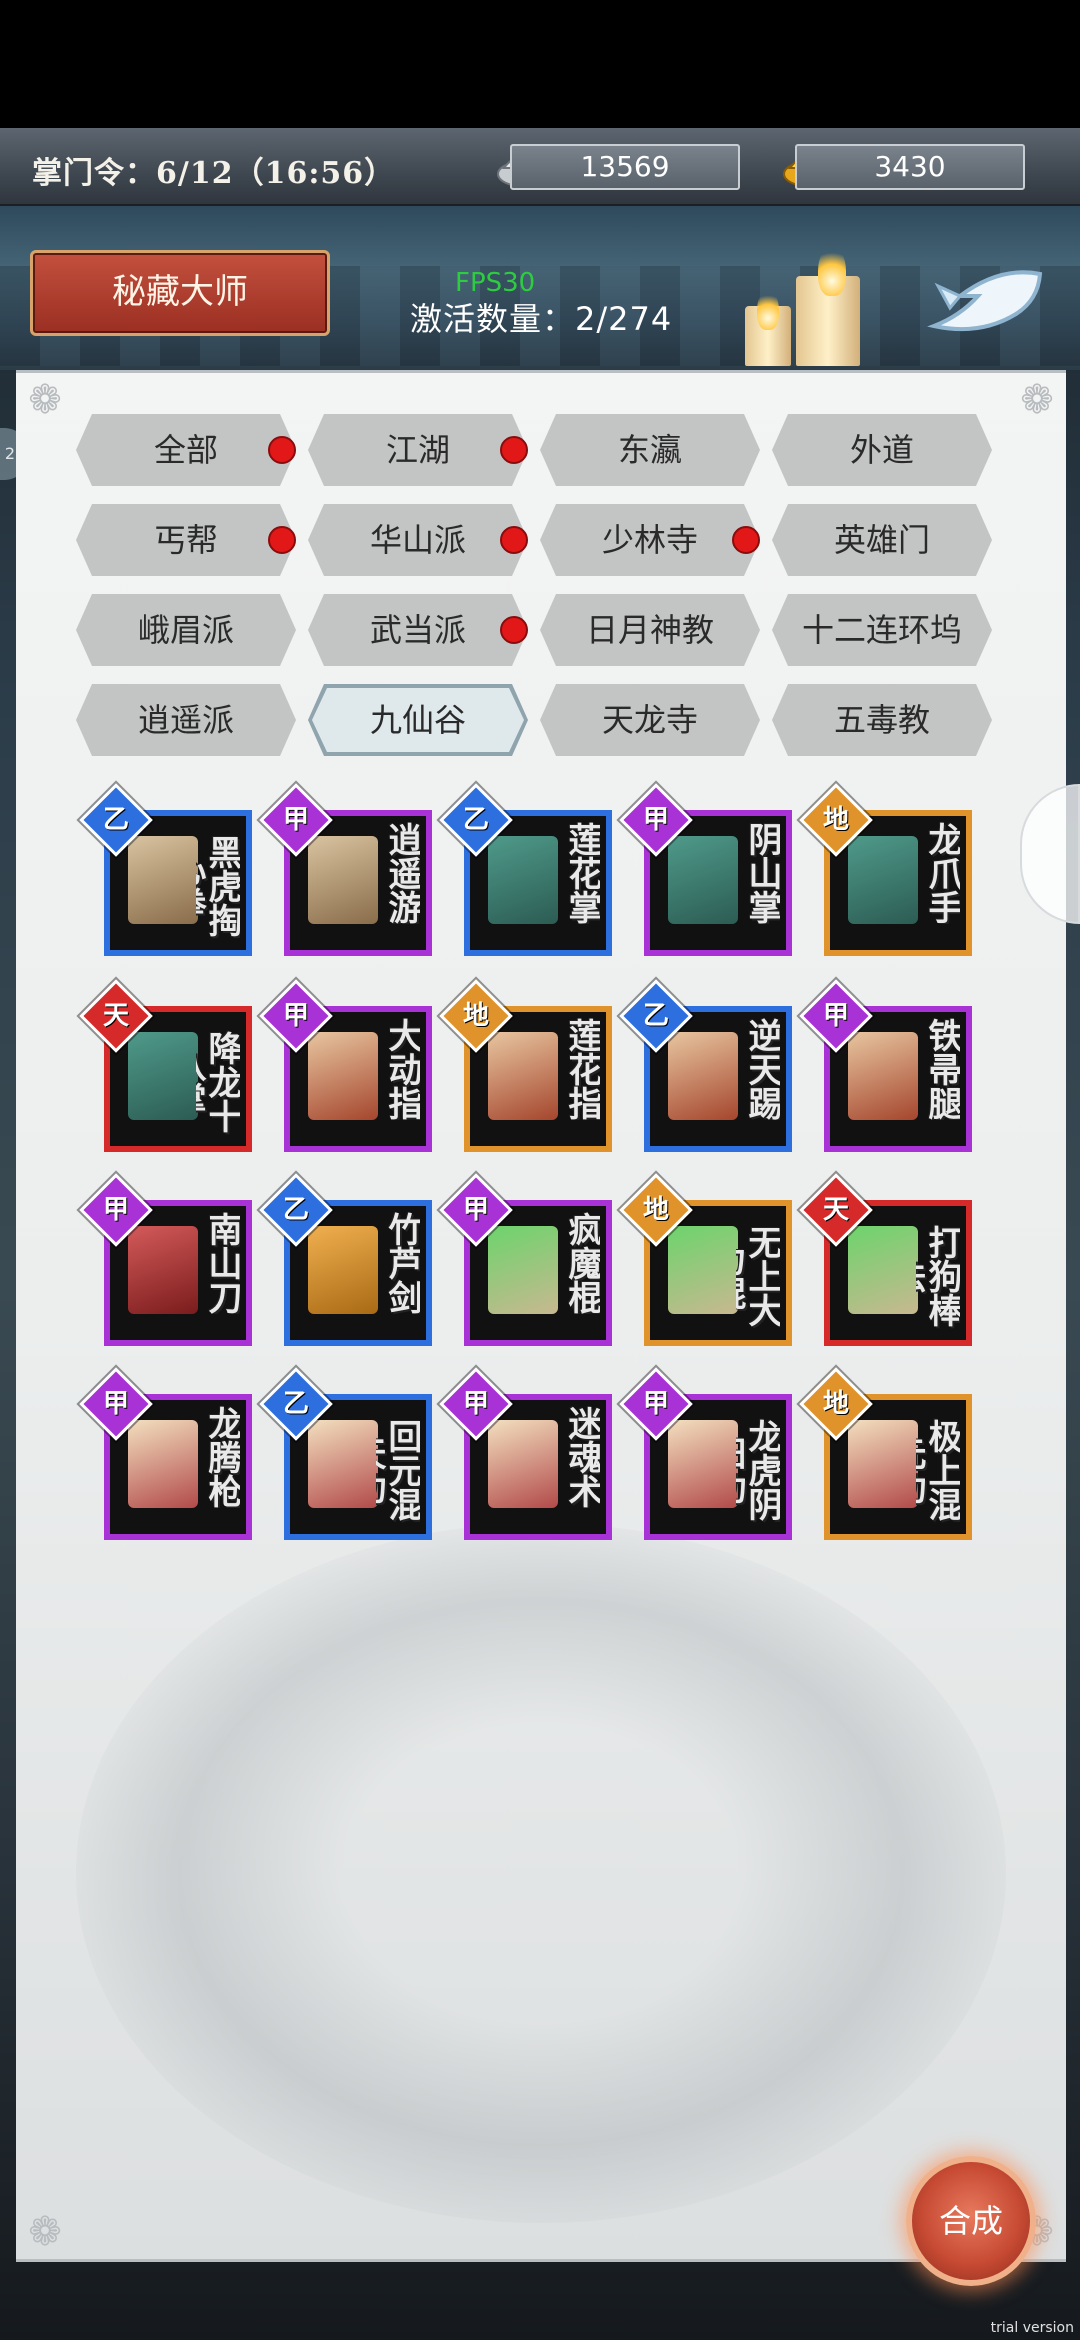  What do you see at coordinates (625, 167) in the screenshot?
I see `silver-amount: 13569` at bounding box center [625, 167].